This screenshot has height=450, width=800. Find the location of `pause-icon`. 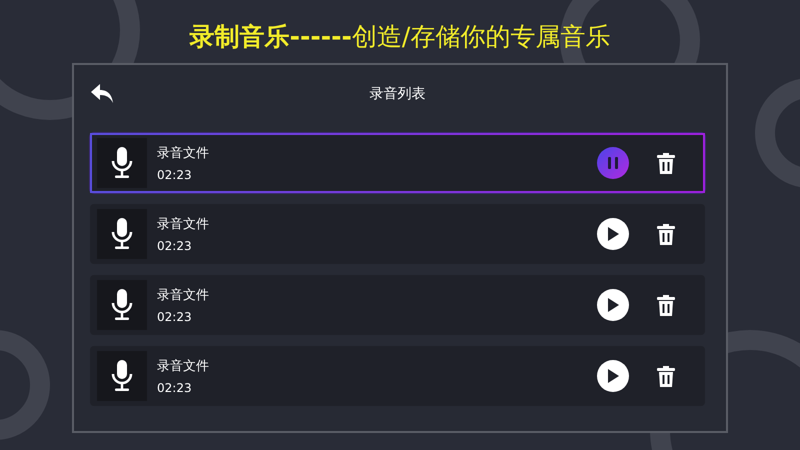

pause-icon is located at coordinates (613, 163).